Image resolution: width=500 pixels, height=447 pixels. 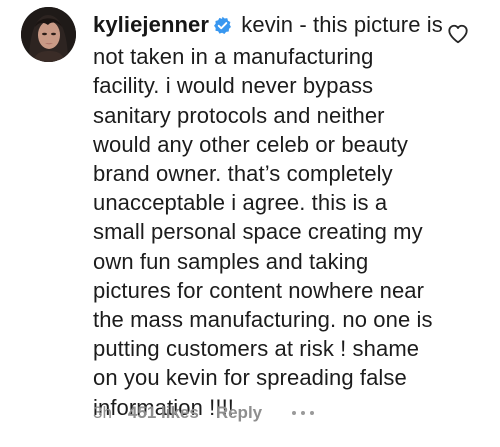 I want to click on comment-meta: 3h 451 likes Reply, so click(x=204, y=413).